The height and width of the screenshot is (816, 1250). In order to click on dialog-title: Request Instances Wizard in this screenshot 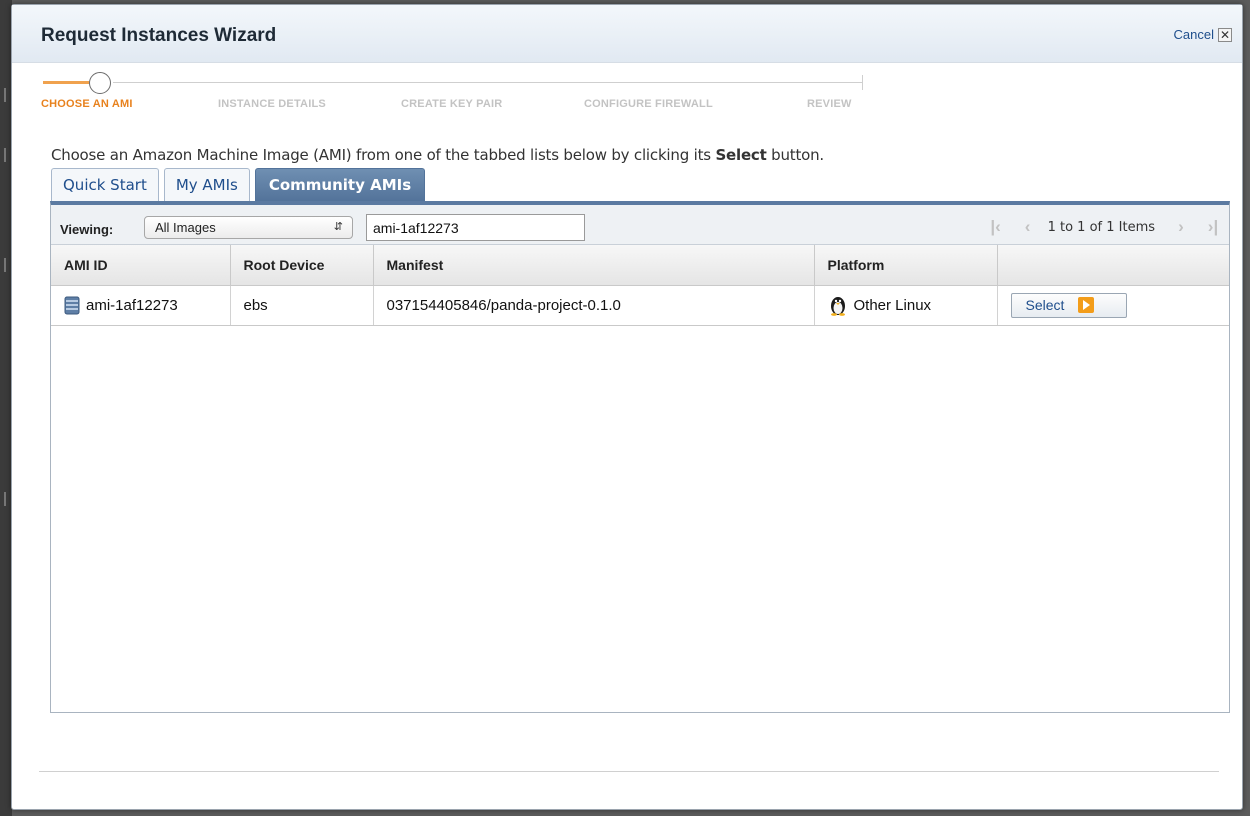, I will do `click(159, 35)`.